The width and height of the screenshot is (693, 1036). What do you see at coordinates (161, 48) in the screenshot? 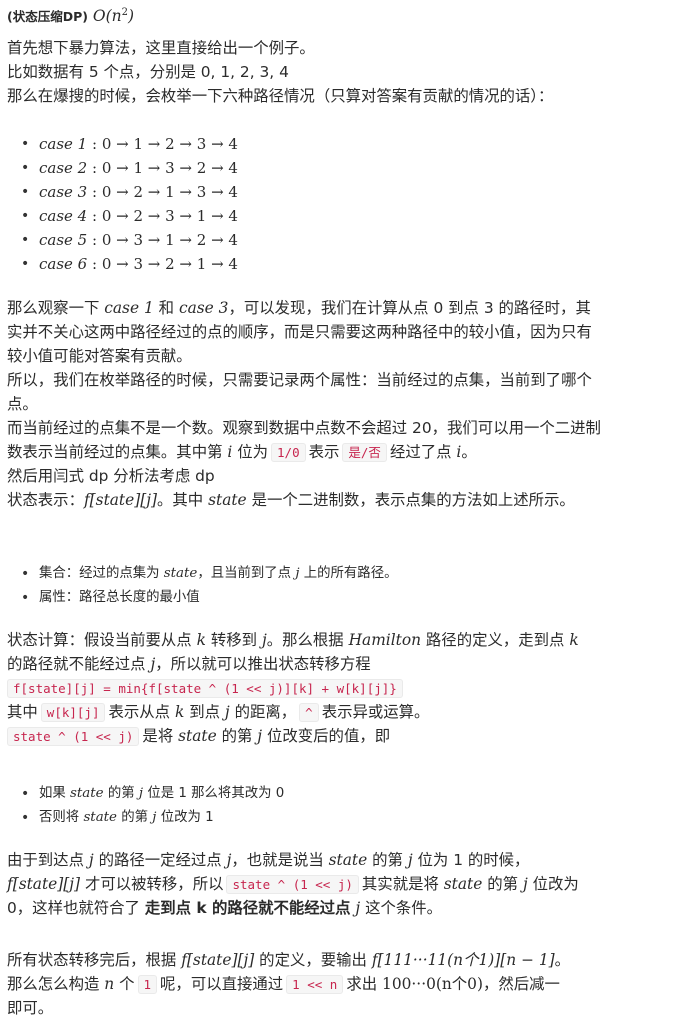
I see `intro-line-1: 首先想下暴力算法，这里直接给出一个例子。` at bounding box center [161, 48].